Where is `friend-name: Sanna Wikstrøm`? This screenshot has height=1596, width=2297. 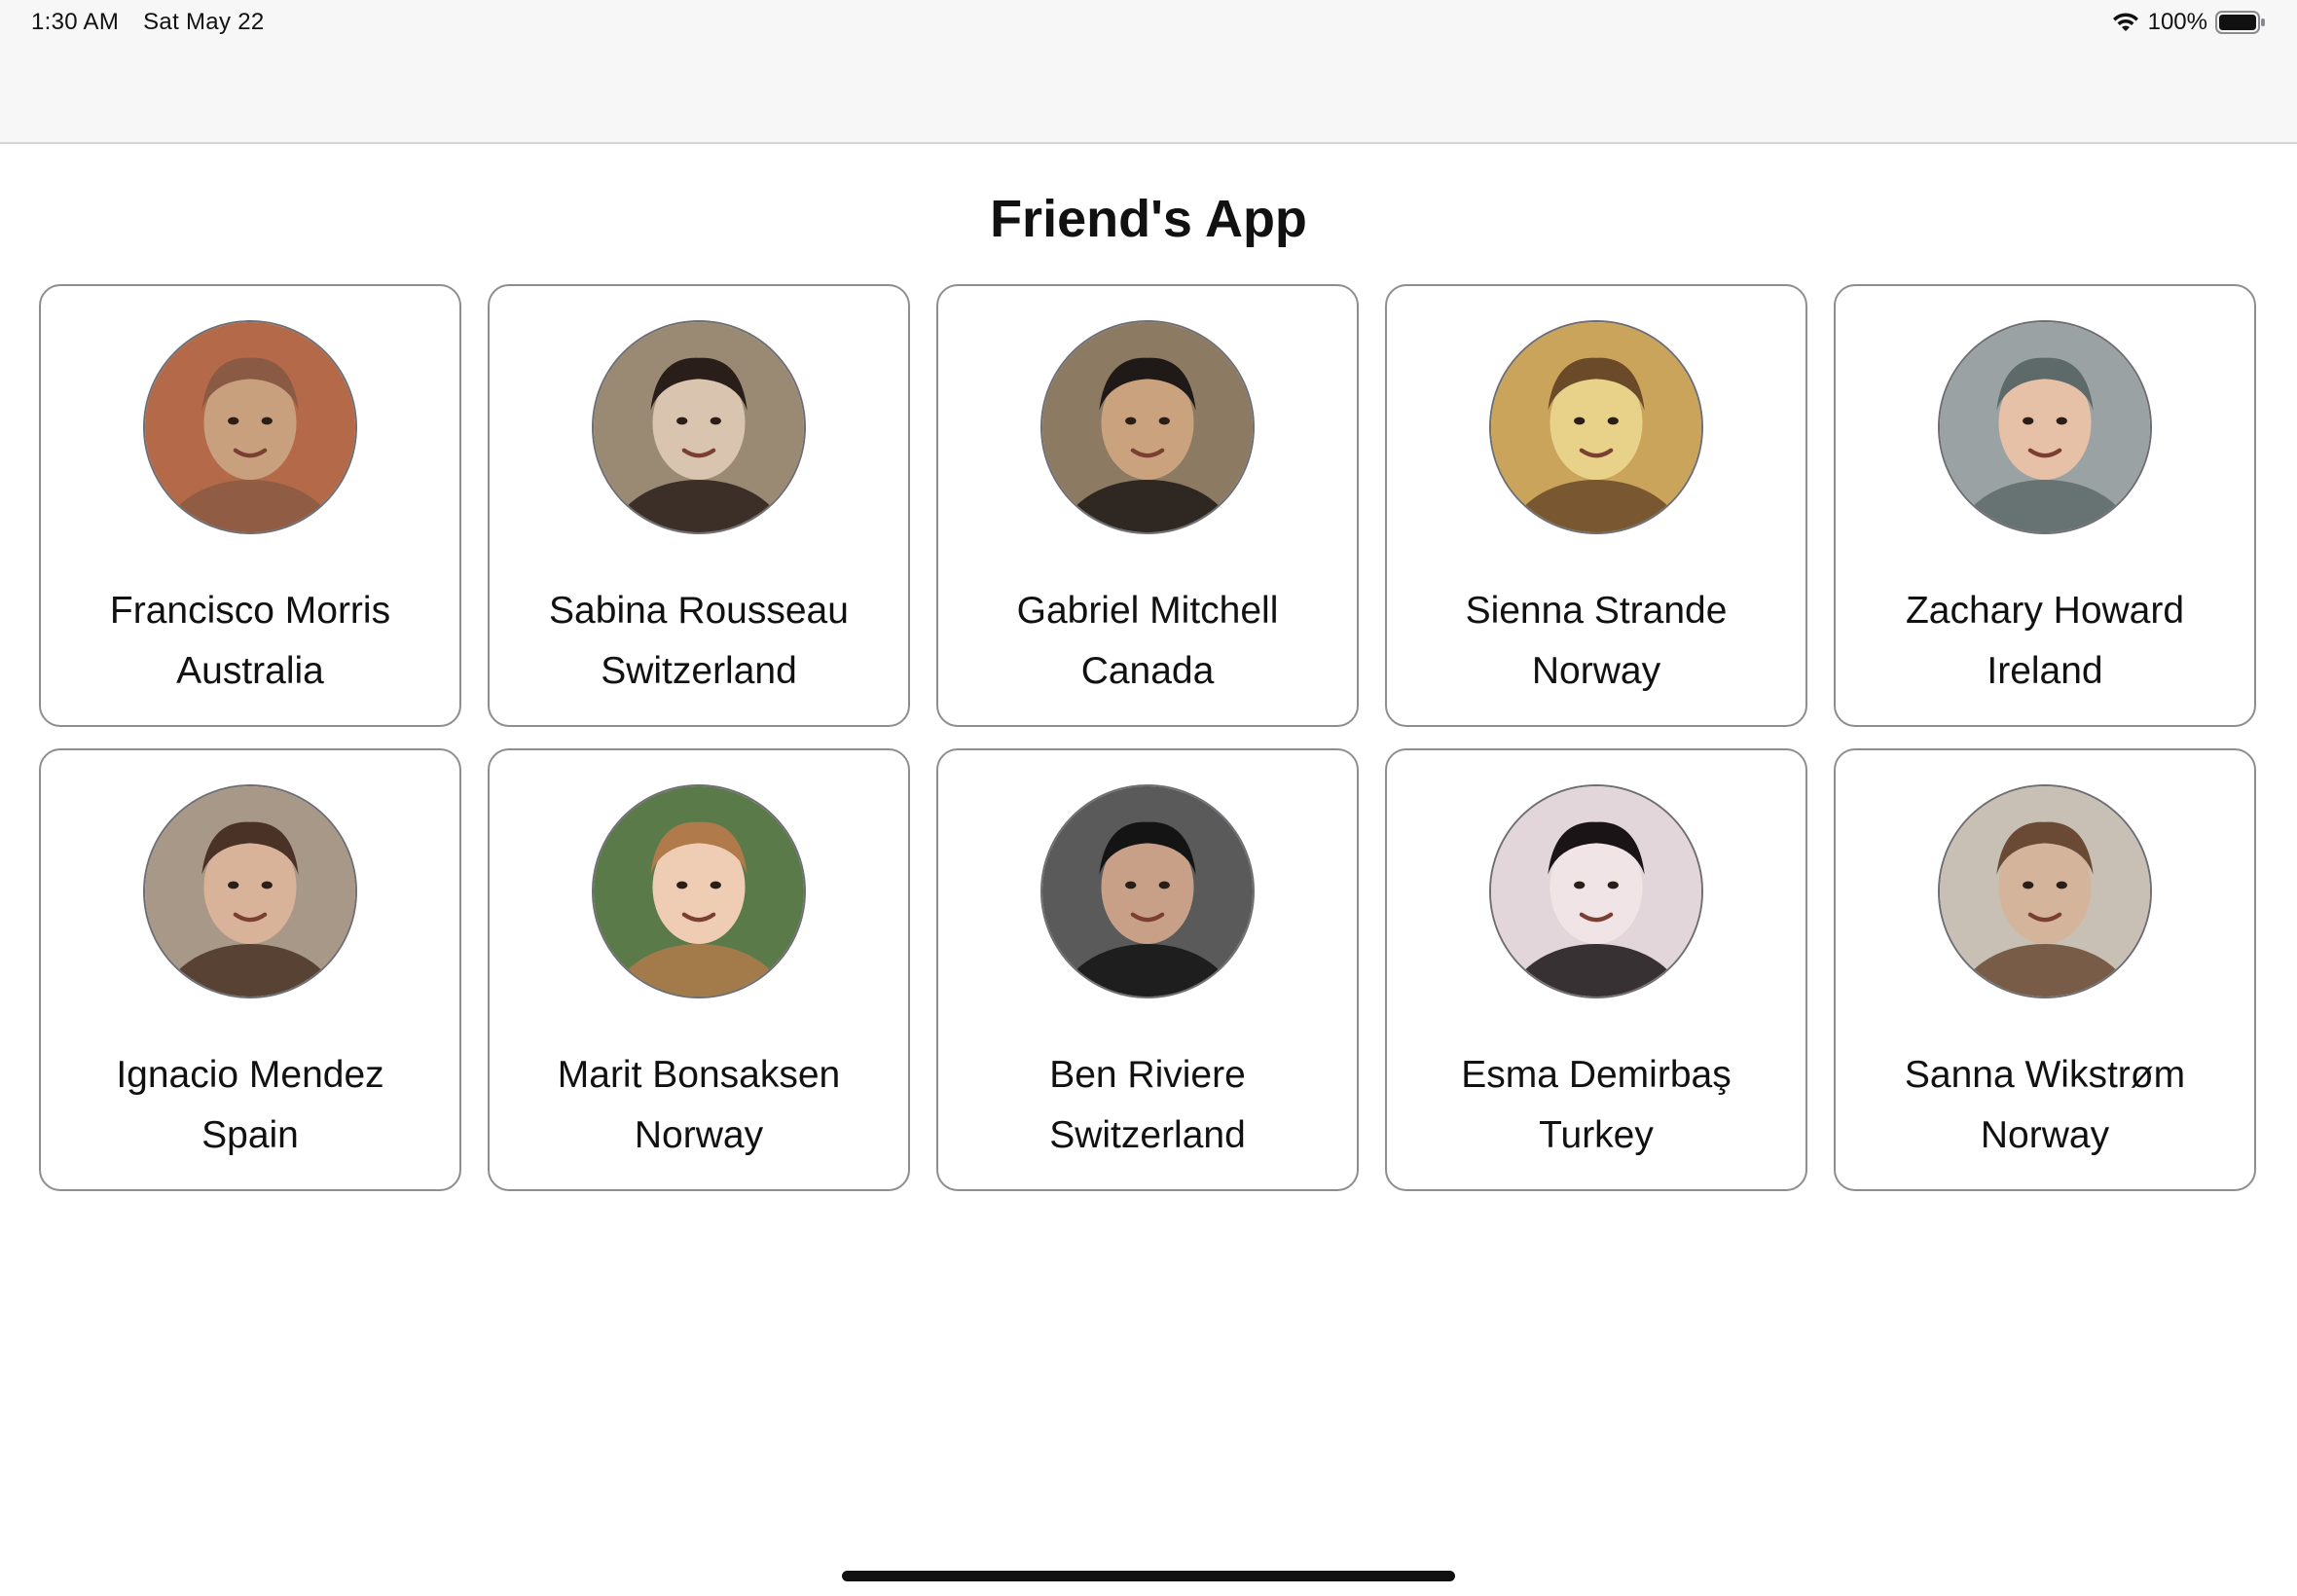 friend-name: Sanna Wikstrøm is located at coordinates (2045, 1075).